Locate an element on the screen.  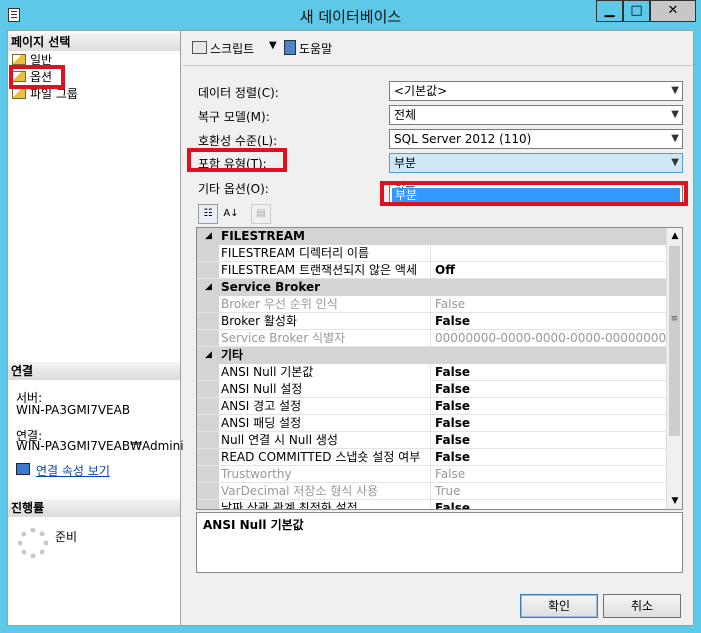
script-dropdown-icon: ▼ is located at coordinates (273, 45).